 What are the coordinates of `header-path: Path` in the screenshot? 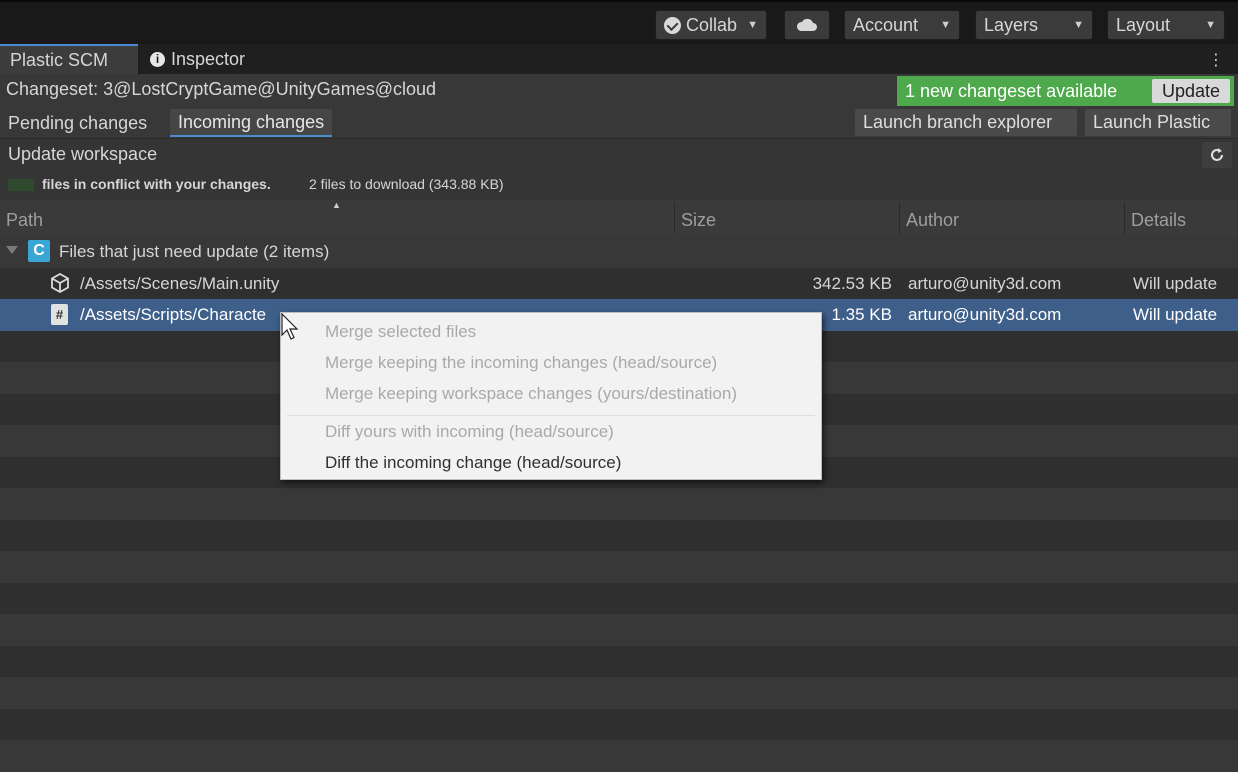 It's located at (24, 220).